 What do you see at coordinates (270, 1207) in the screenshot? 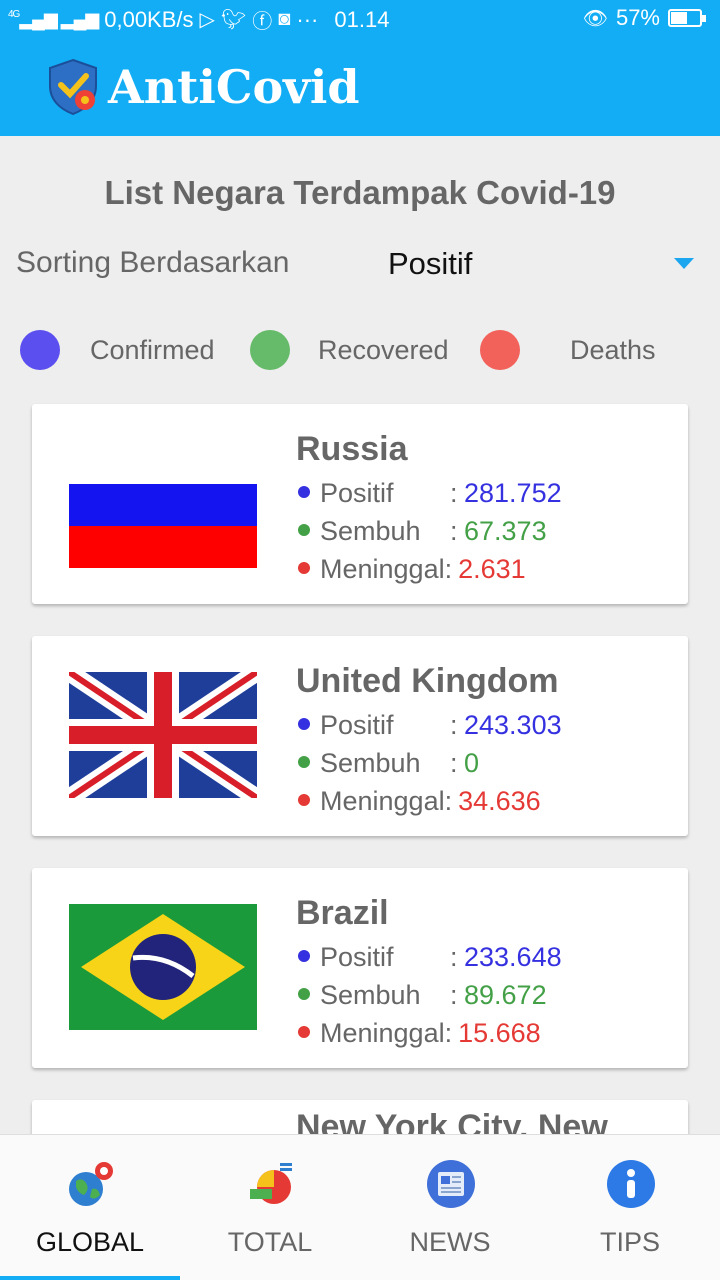
I see `nav-total: TOTAL` at bounding box center [270, 1207].